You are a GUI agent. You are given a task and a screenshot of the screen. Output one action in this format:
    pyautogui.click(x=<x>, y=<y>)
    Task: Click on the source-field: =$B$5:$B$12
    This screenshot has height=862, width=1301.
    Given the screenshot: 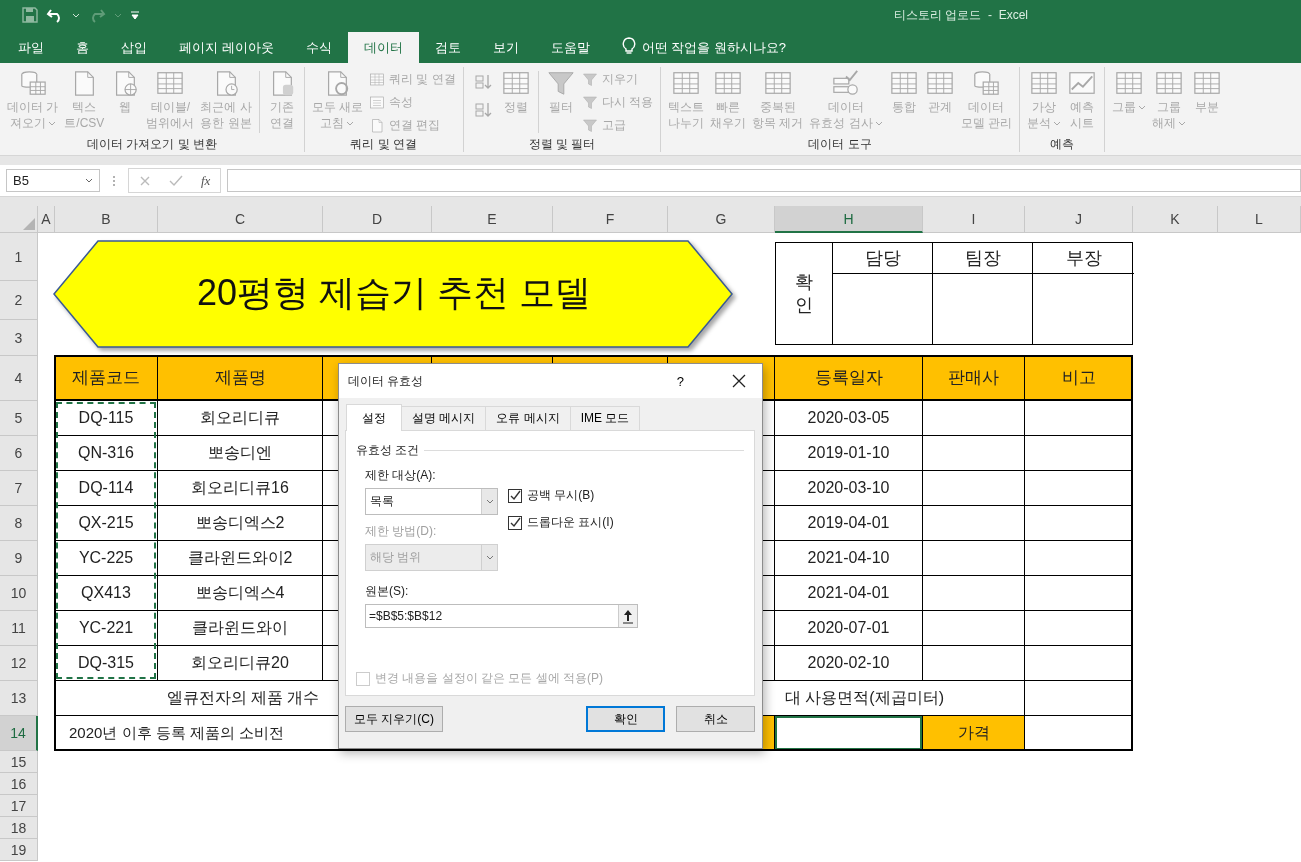 What is the action you would take?
    pyautogui.click(x=501, y=616)
    